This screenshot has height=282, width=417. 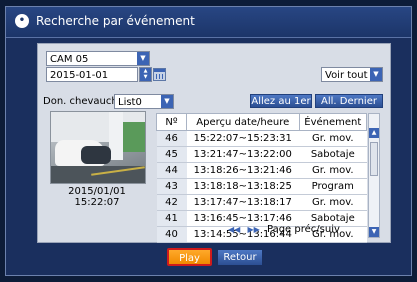 I want to click on date-field: 2015-01-01, so click(x=92, y=74).